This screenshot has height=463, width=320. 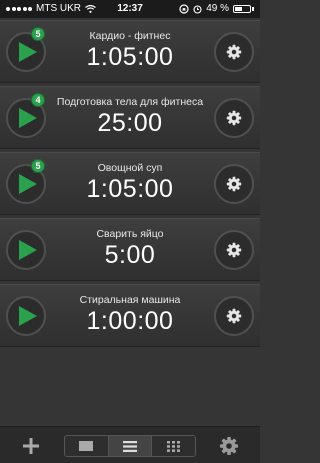 I want to click on grid-view-button, so click(x=173, y=446).